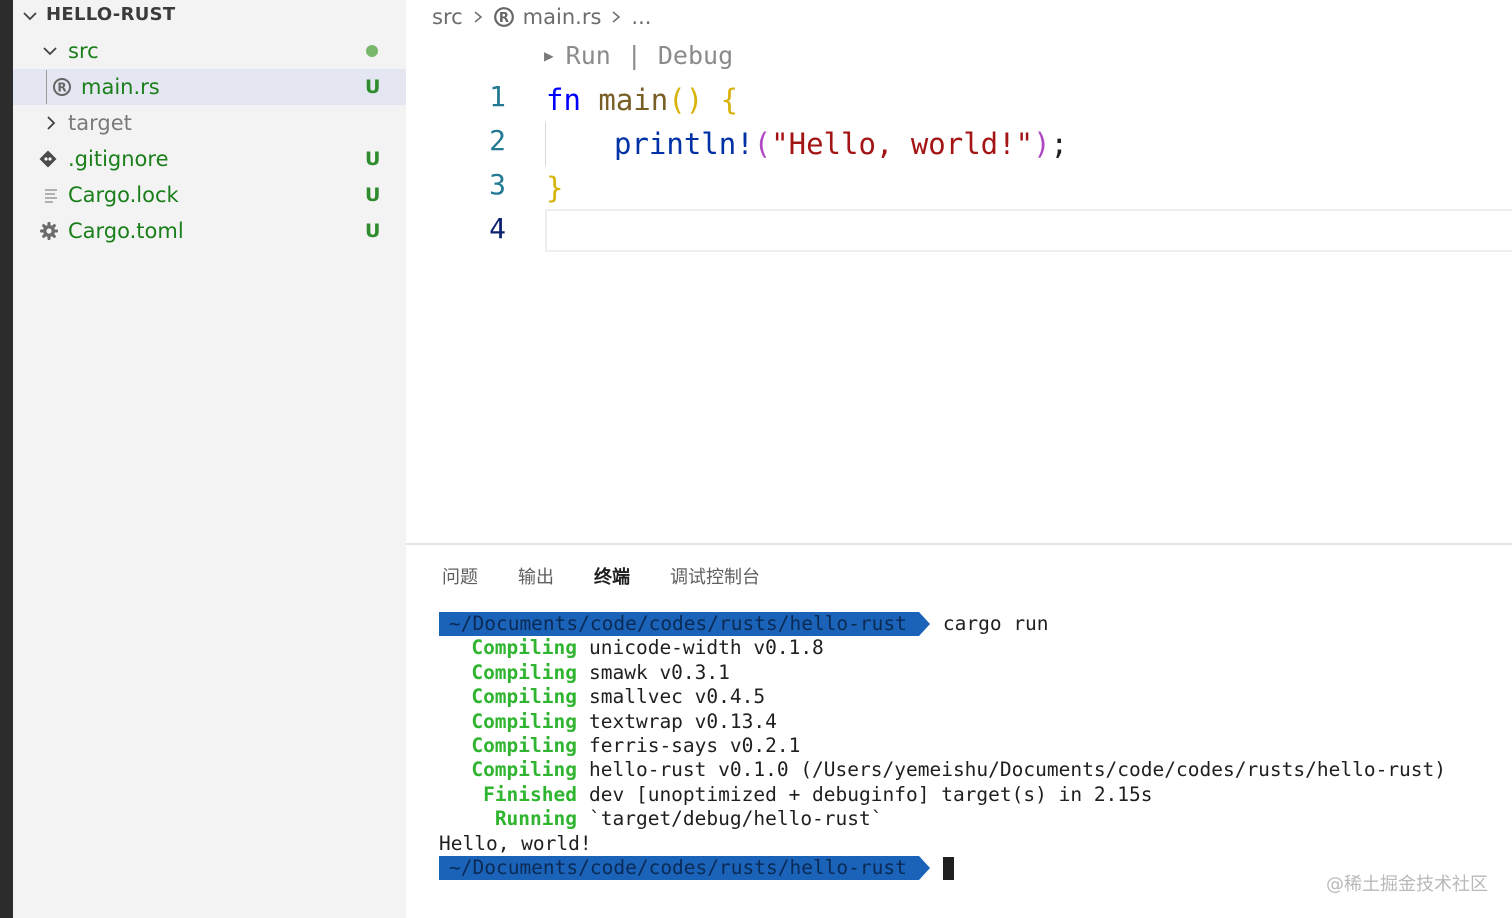 The width and height of the screenshot is (1512, 918). Describe the element at coordinates (536, 581) in the screenshot. I see `tab-output: 输出` at that location.